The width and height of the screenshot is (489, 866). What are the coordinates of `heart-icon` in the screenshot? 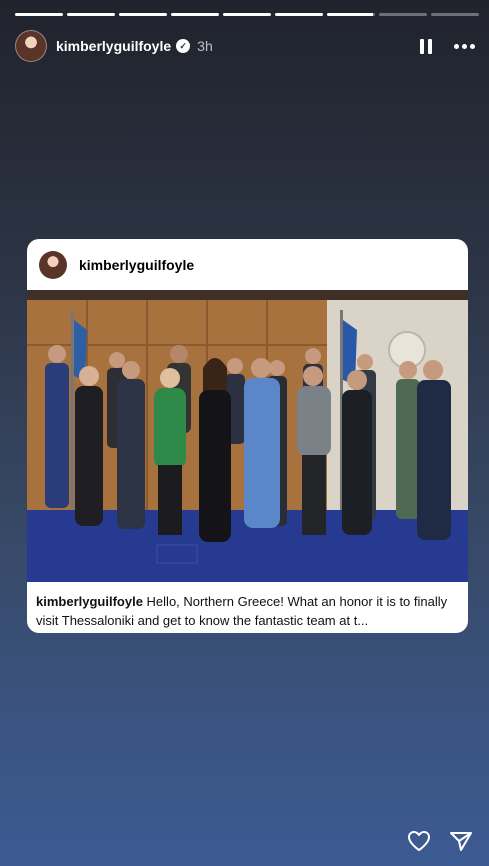 It's located at (419, 841).